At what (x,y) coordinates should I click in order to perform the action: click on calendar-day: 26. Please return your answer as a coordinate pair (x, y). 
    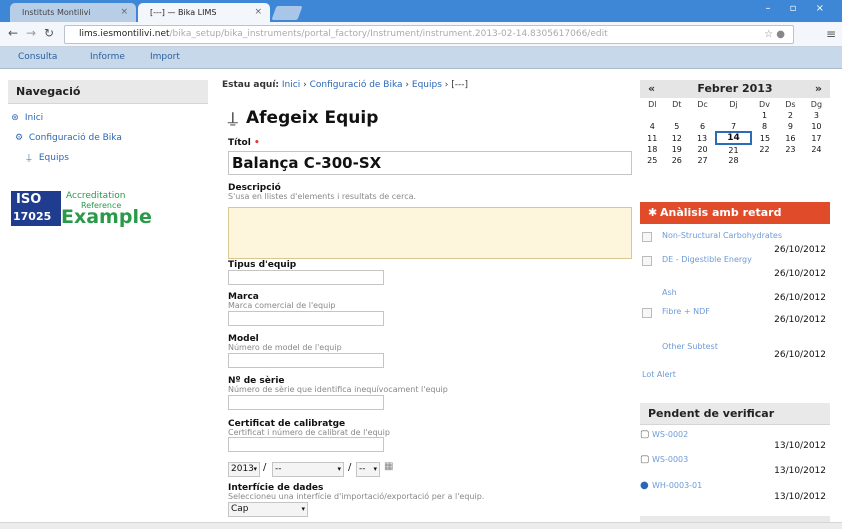
    Looking at the image, I should click on (677, 160).